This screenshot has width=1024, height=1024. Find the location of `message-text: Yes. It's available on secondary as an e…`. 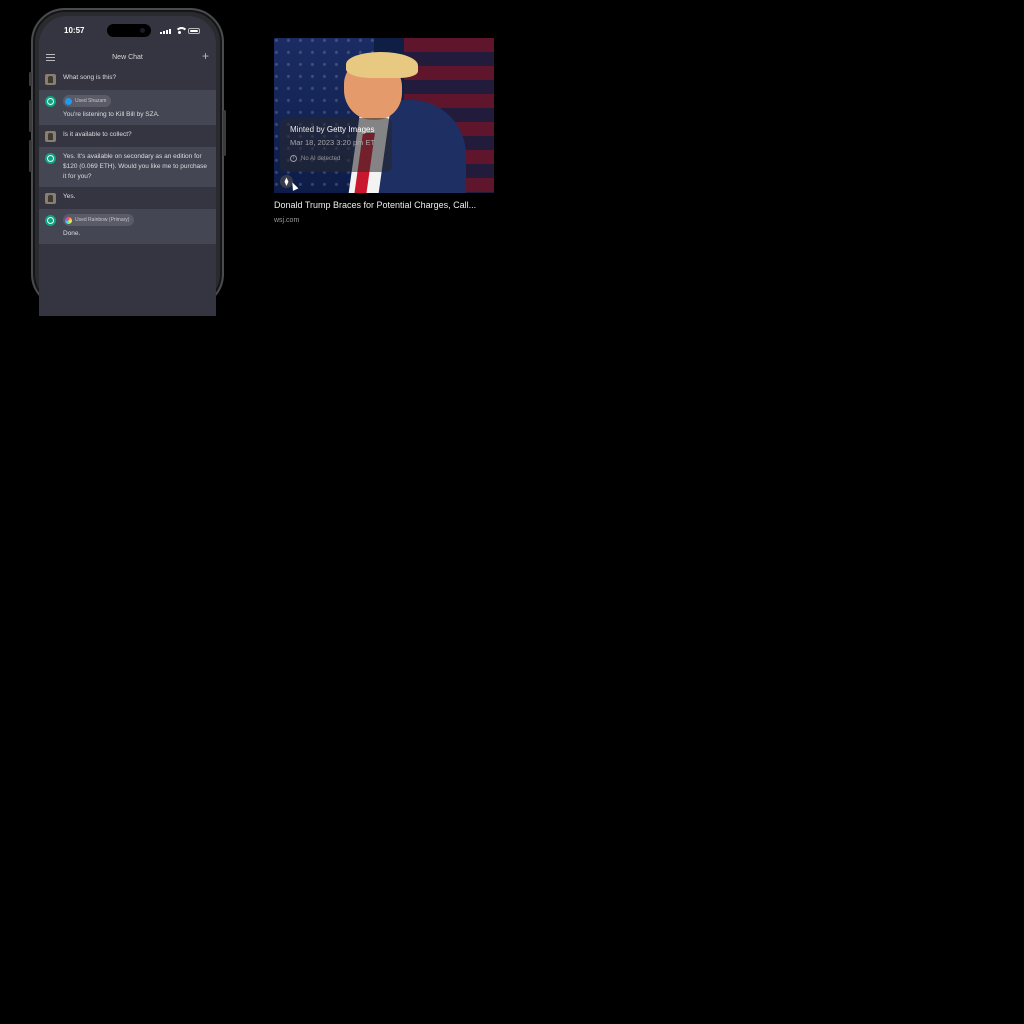

message-text: Yes. It's available on secondary as an e… is located at coordinates (135, 166).